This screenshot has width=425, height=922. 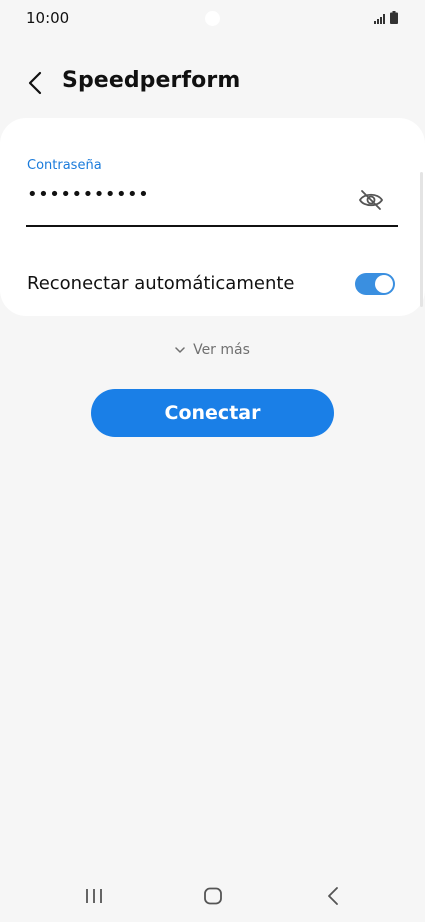 I want to click on status-icons, so click(x=386, y=17).